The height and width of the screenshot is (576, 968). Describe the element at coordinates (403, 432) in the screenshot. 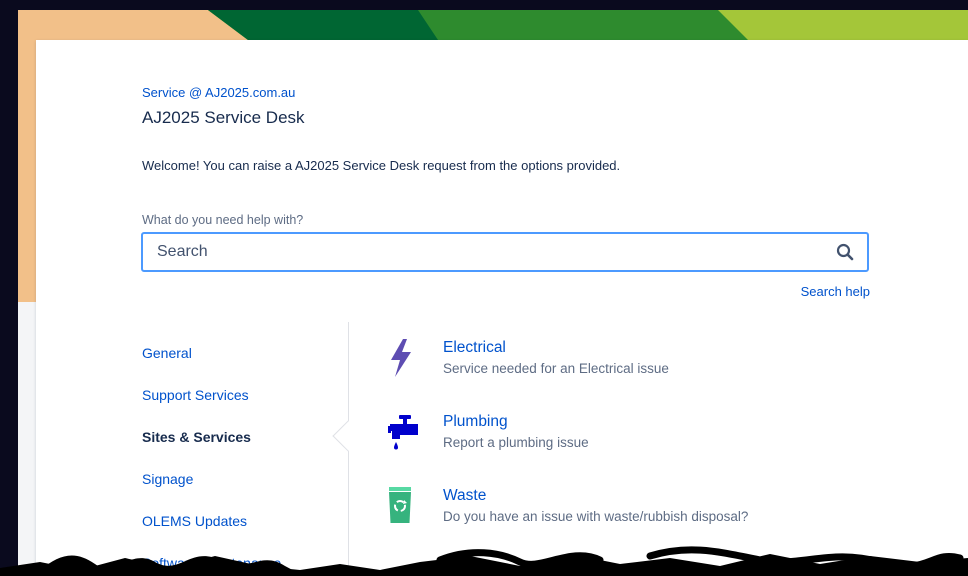

I see `water-tap-icon` at that location.